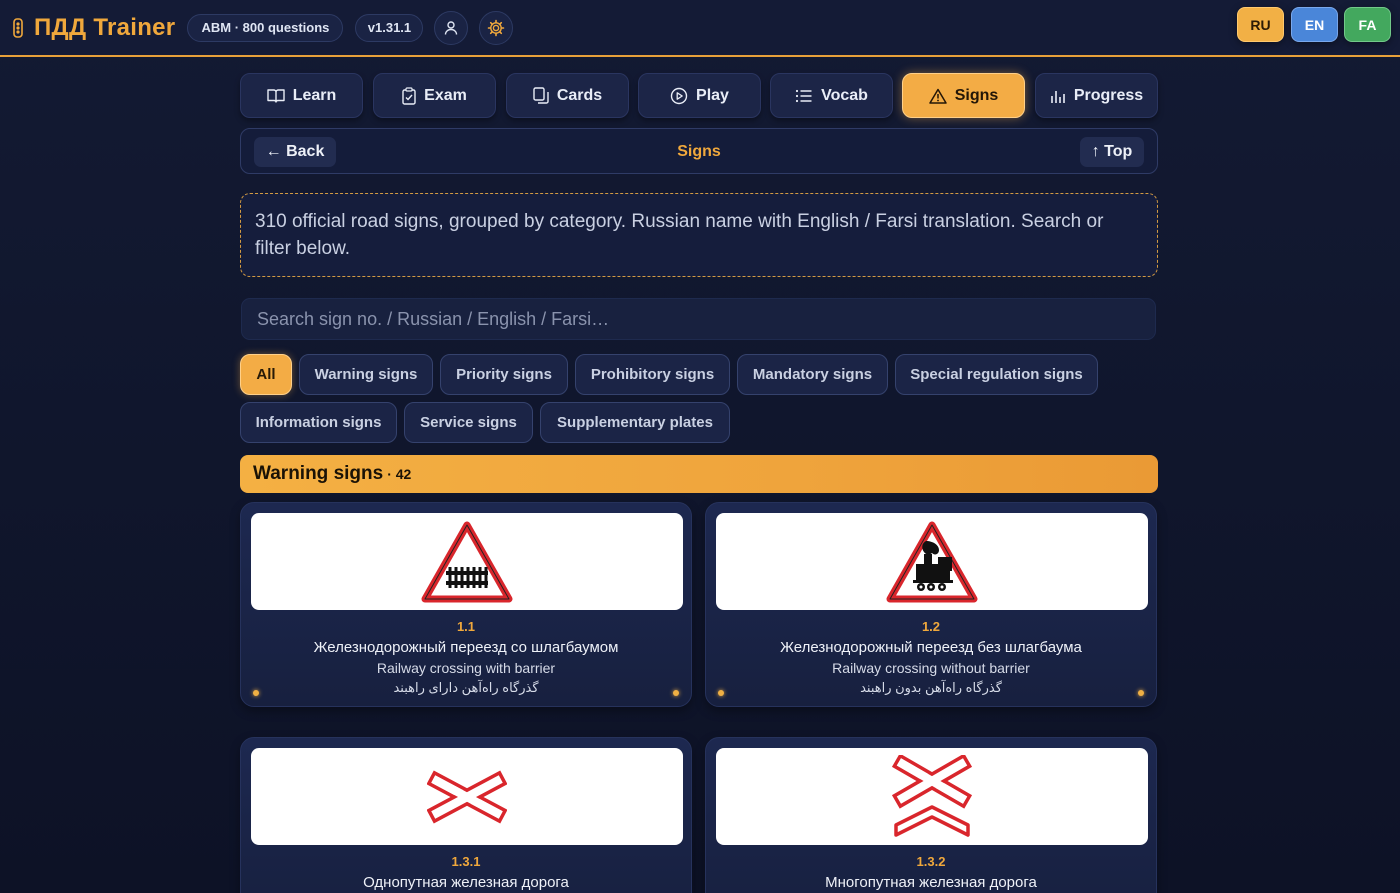 The width and height of the screenshot is (1400, 893). What do you see at coordinates (318, 473) in the screenshot?
I see `section-title: Warning signs` at bounding box center [318, 473].